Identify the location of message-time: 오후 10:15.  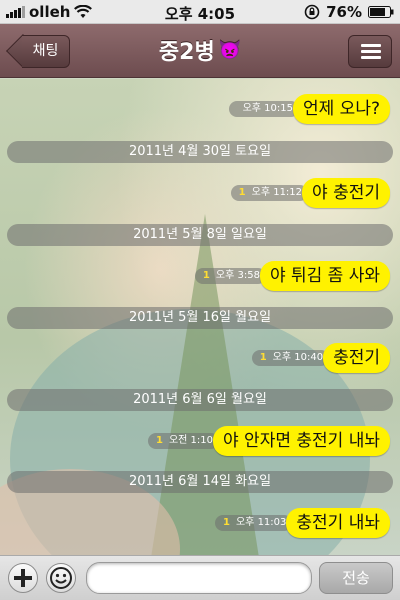
(267, 108).